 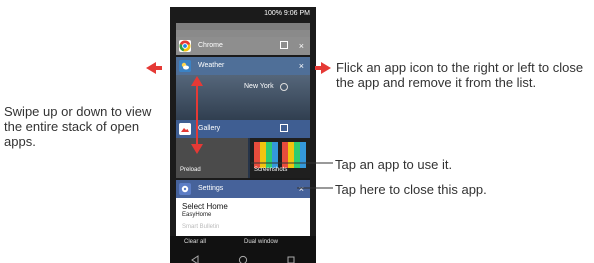 I want to click on home-icon, so click(x=243, y=257).